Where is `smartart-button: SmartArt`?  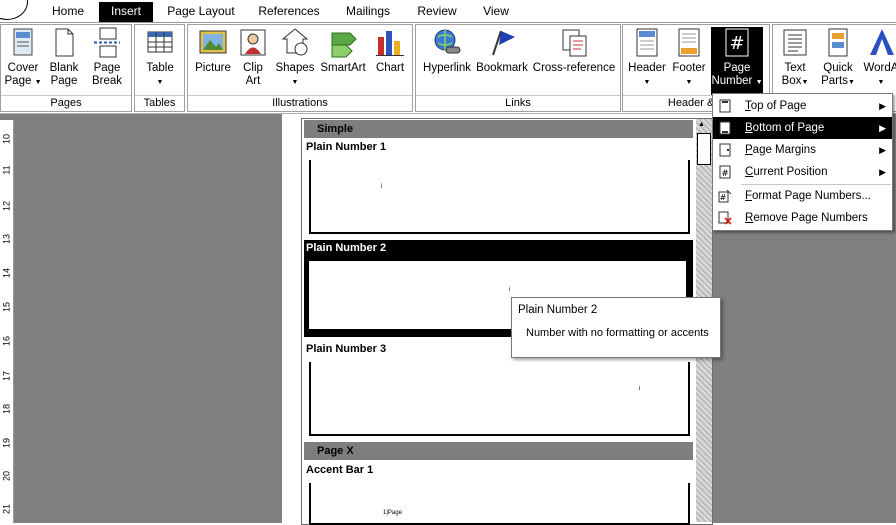 smartart-button: SmartArt is located at coordinates (343, 51).